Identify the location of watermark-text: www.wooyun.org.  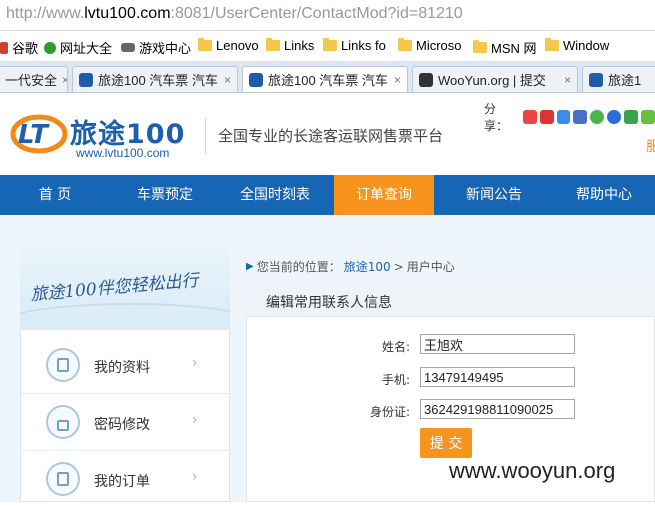
(532, 470).